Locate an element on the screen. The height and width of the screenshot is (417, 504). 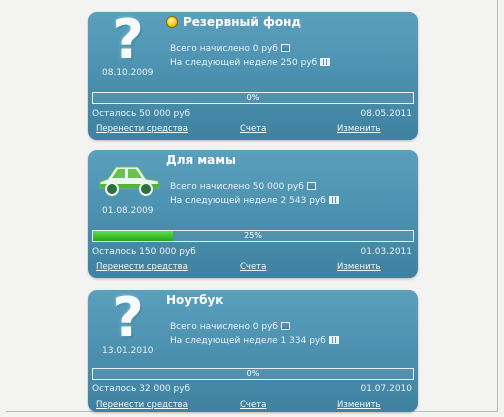
end-date: 08.05.2011 is located at coordinates (386, 114).